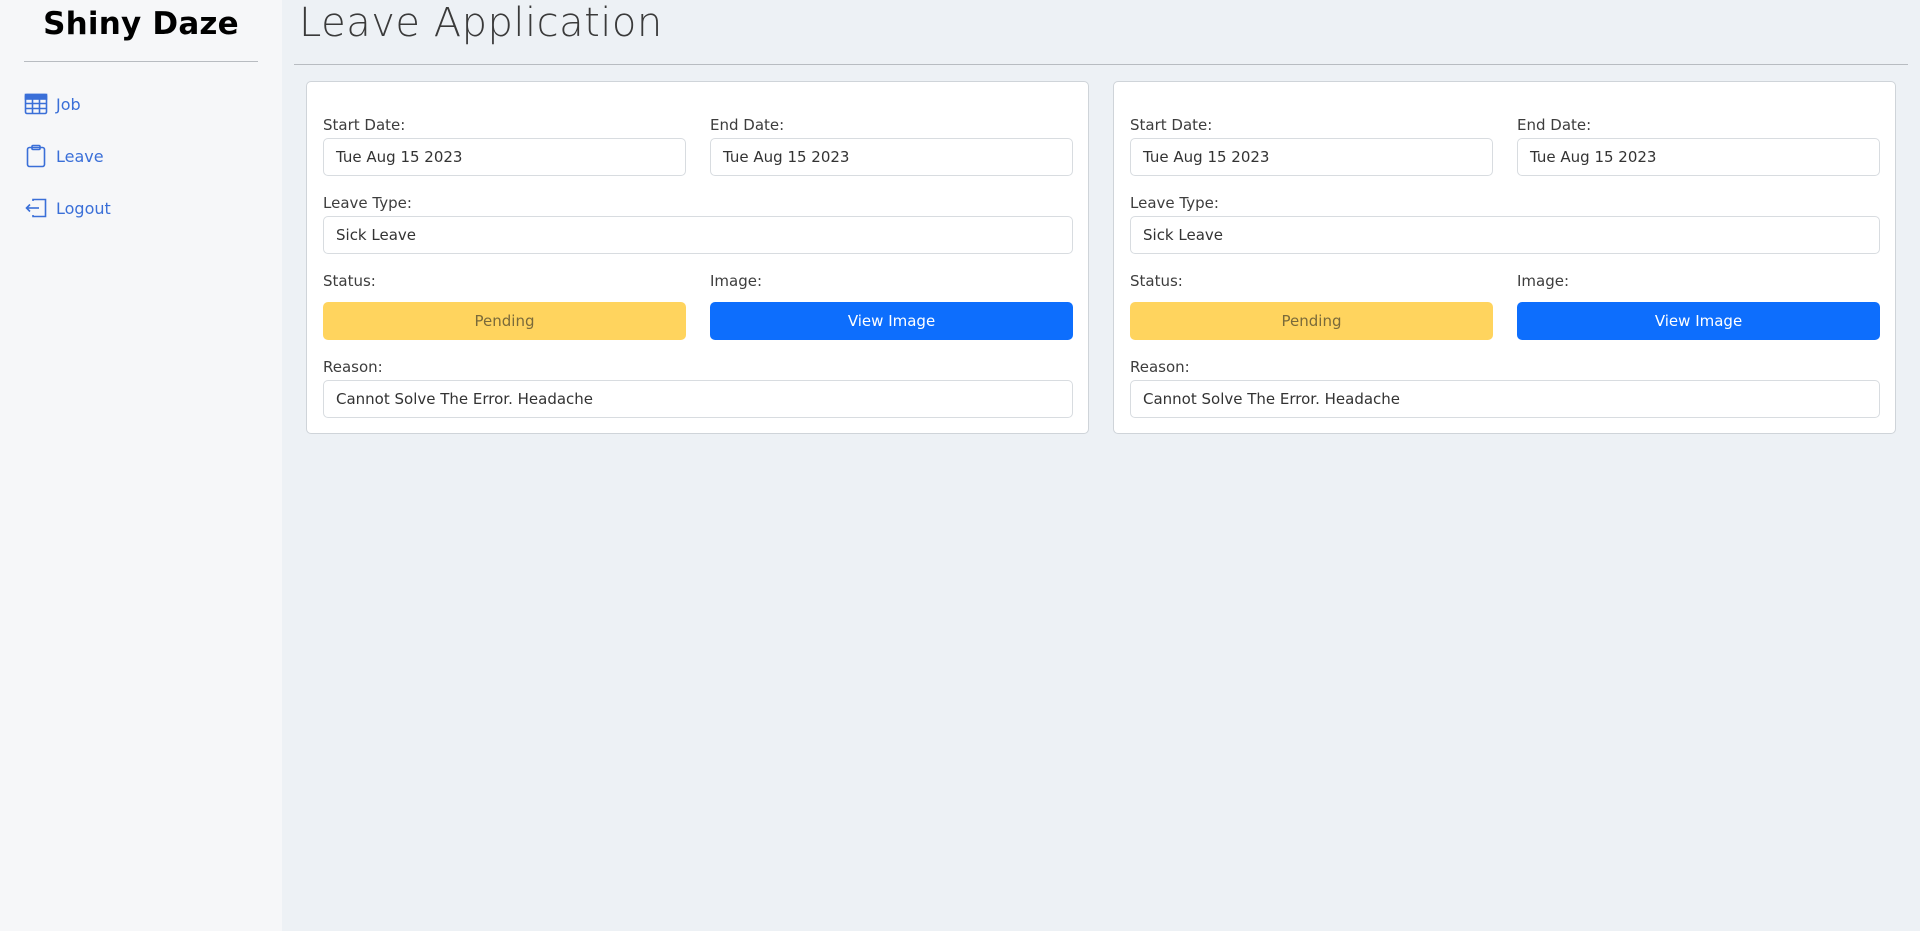 The height and width of the screenshot is (931, 1920). Describe the element at coordinates (36, 208) in the screenshot. I see `logout-icon` at that location.